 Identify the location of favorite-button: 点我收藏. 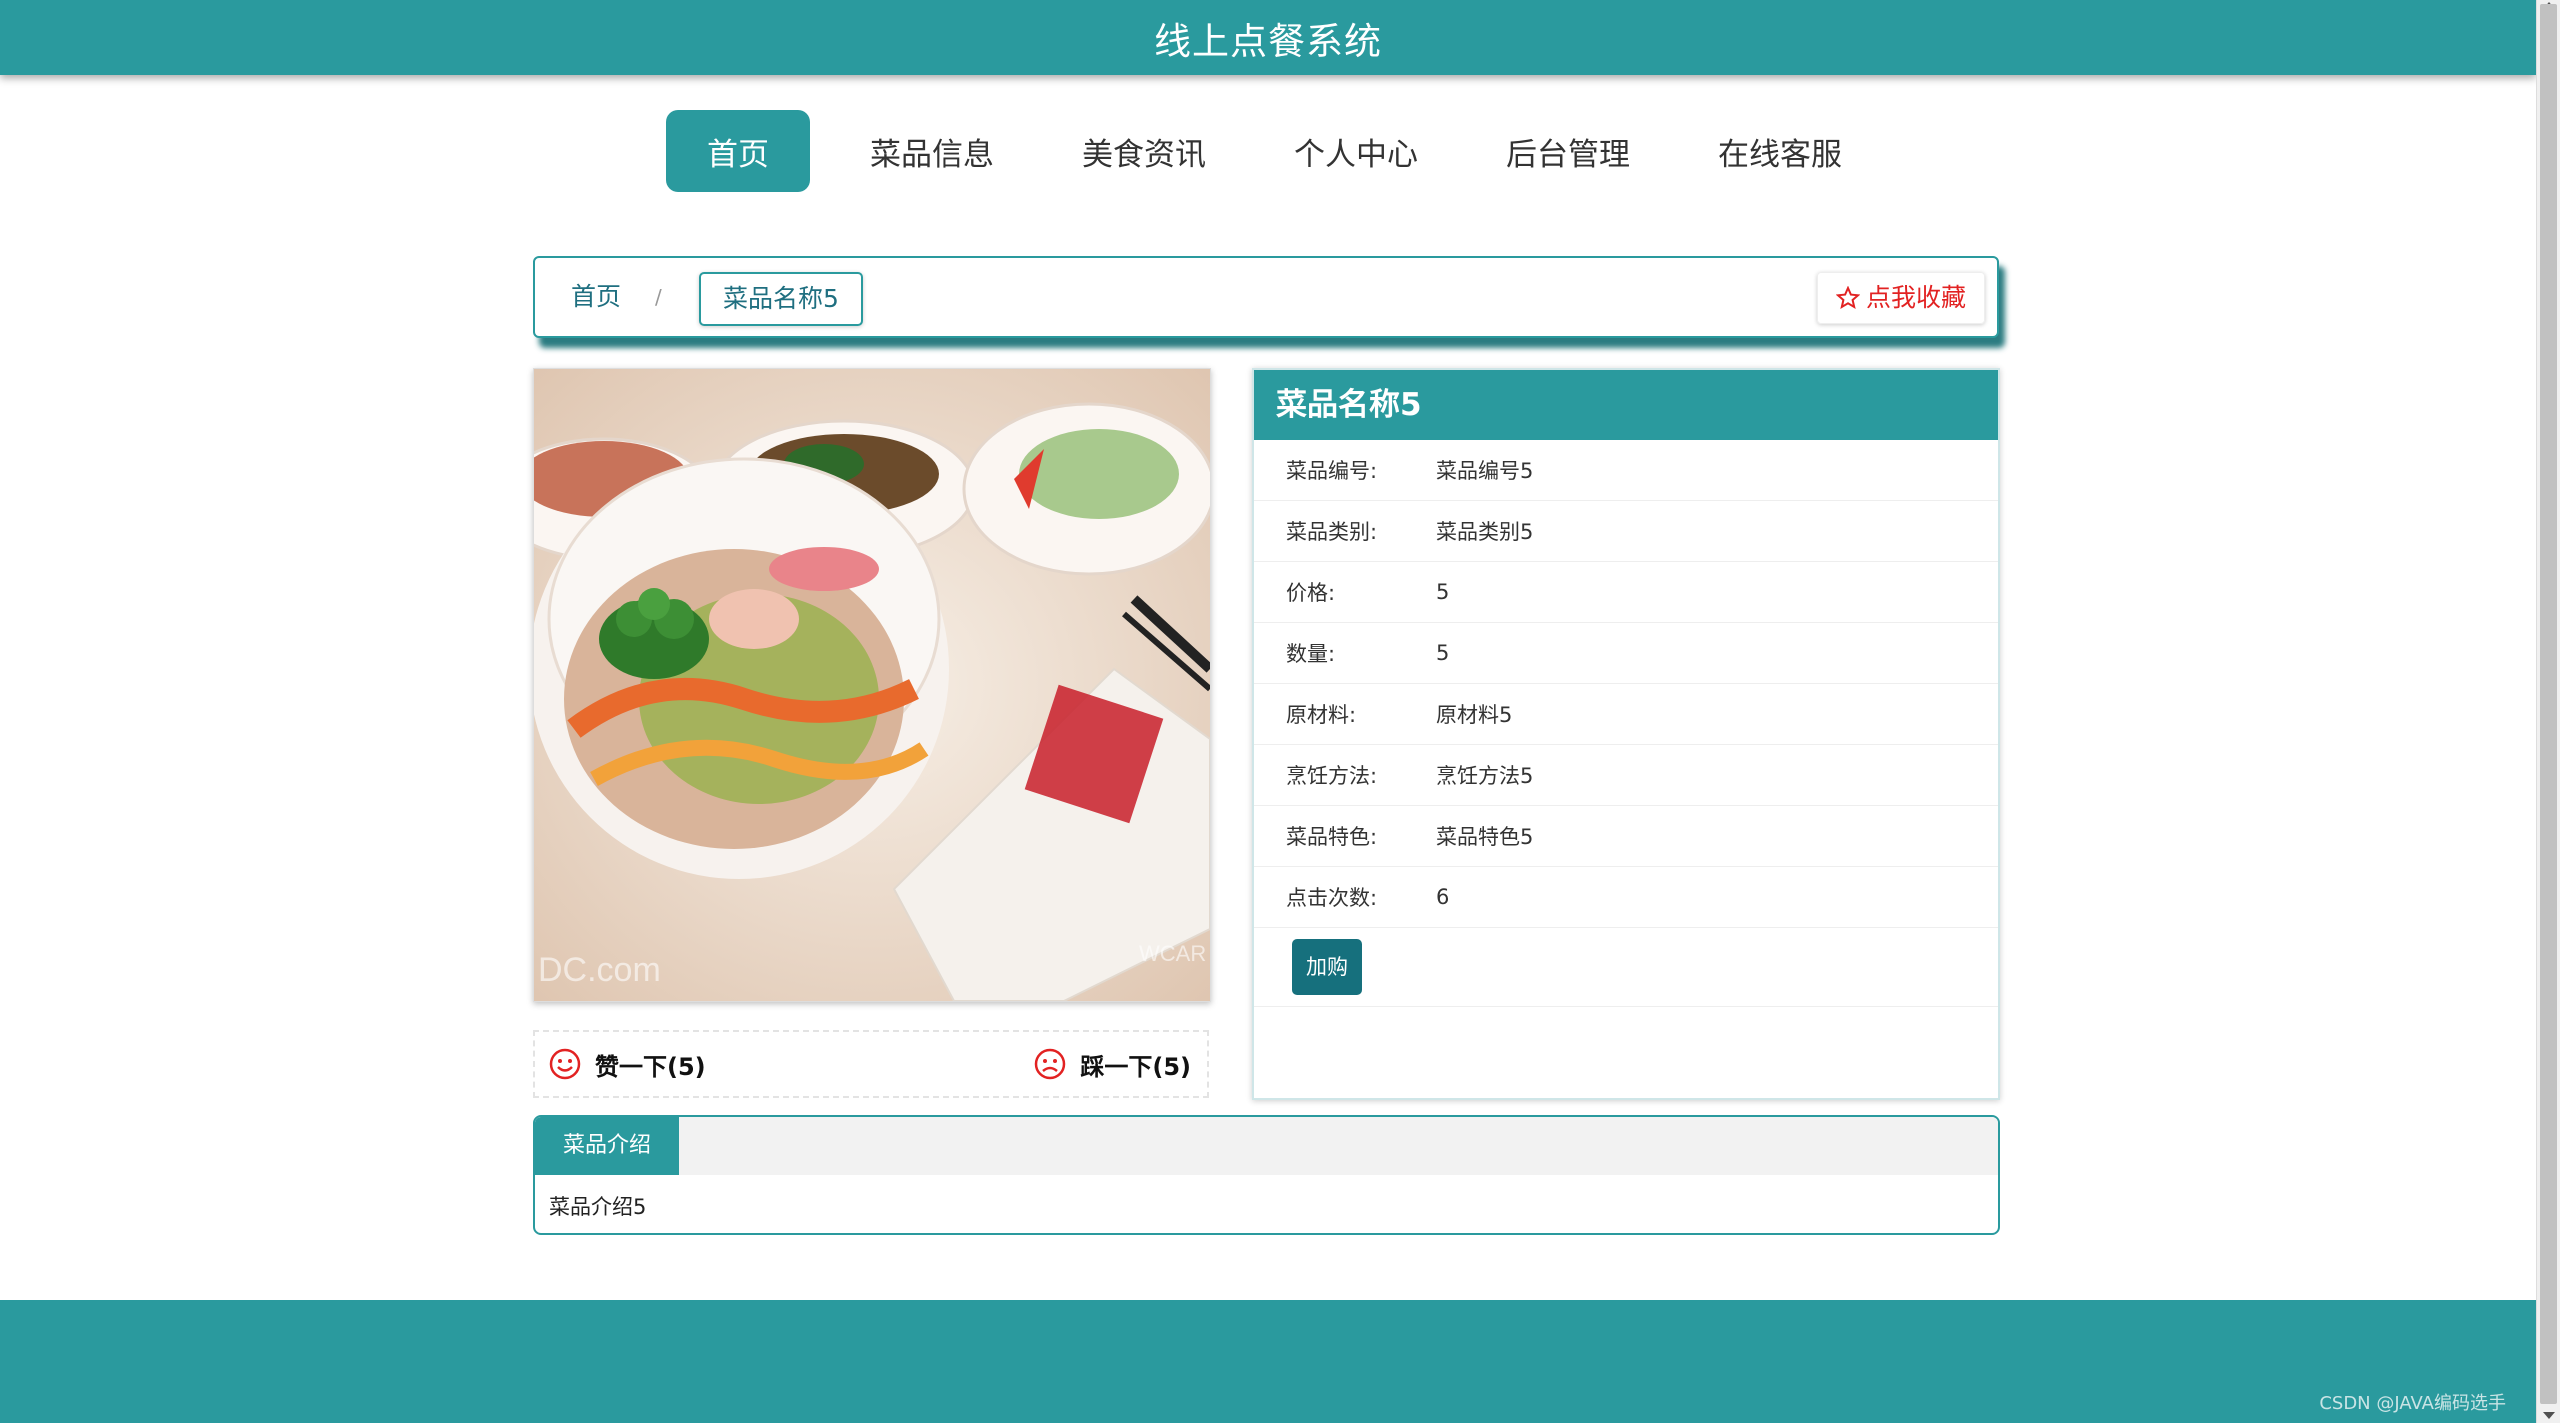
(1900, 298).